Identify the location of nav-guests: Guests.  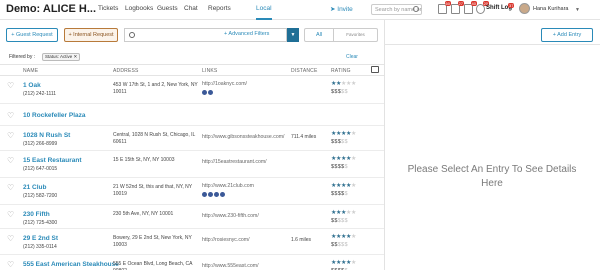
(167, 8).